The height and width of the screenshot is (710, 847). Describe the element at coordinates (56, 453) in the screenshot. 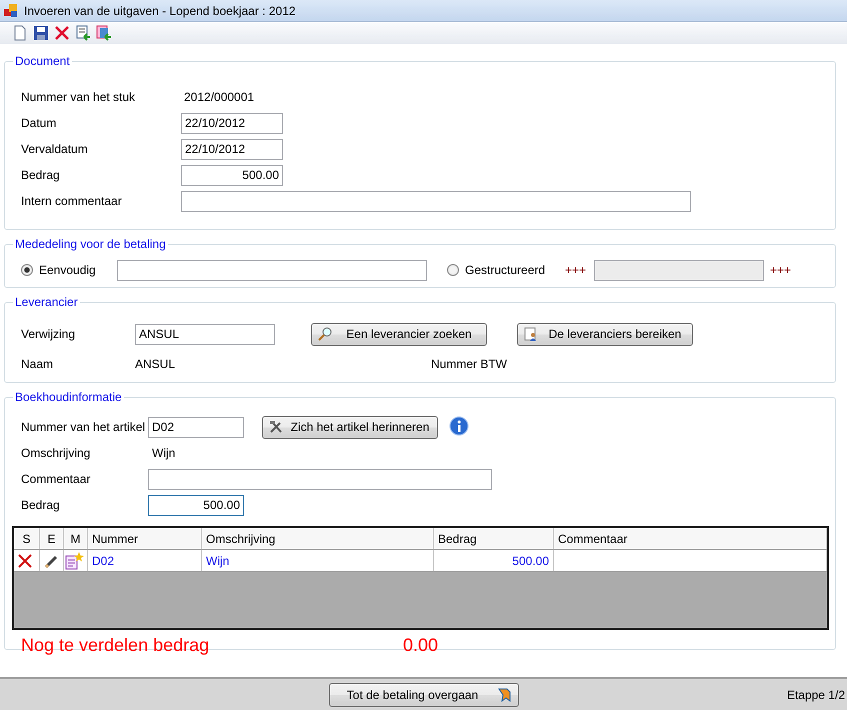

I see `field-label: Omschrijving` at that location.